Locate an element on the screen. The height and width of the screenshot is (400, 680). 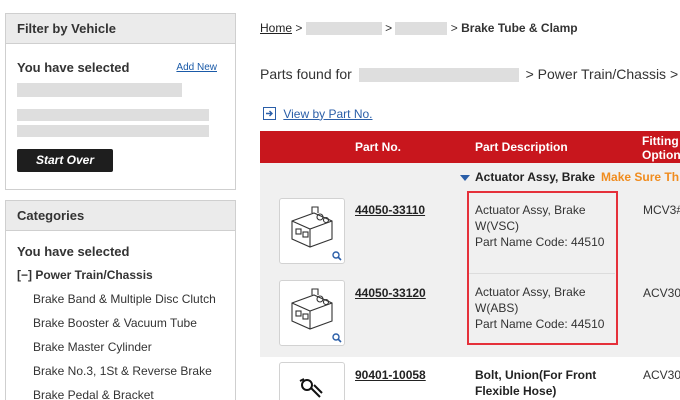
view-by-part-no: View by Part No. is located at coordinates (318, 113).